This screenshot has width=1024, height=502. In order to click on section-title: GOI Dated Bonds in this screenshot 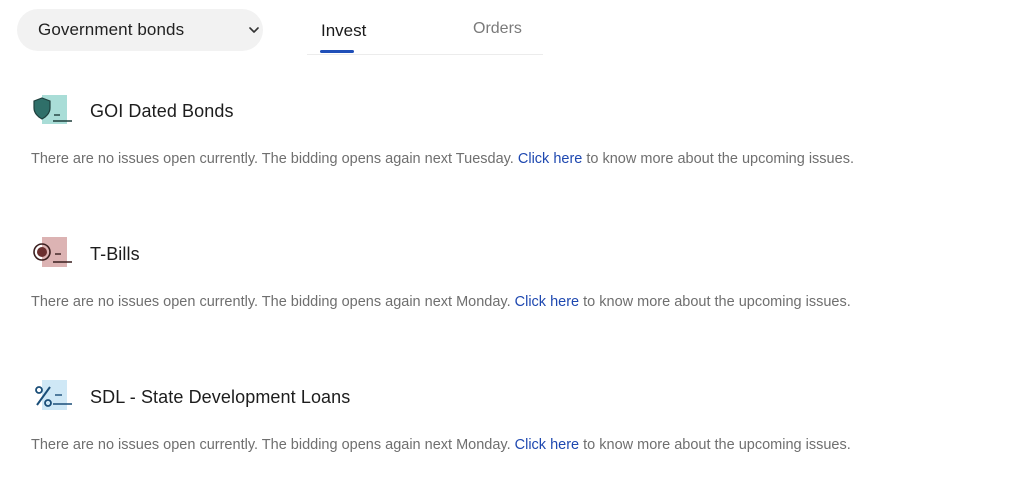, I will do `click(162, 111)`.